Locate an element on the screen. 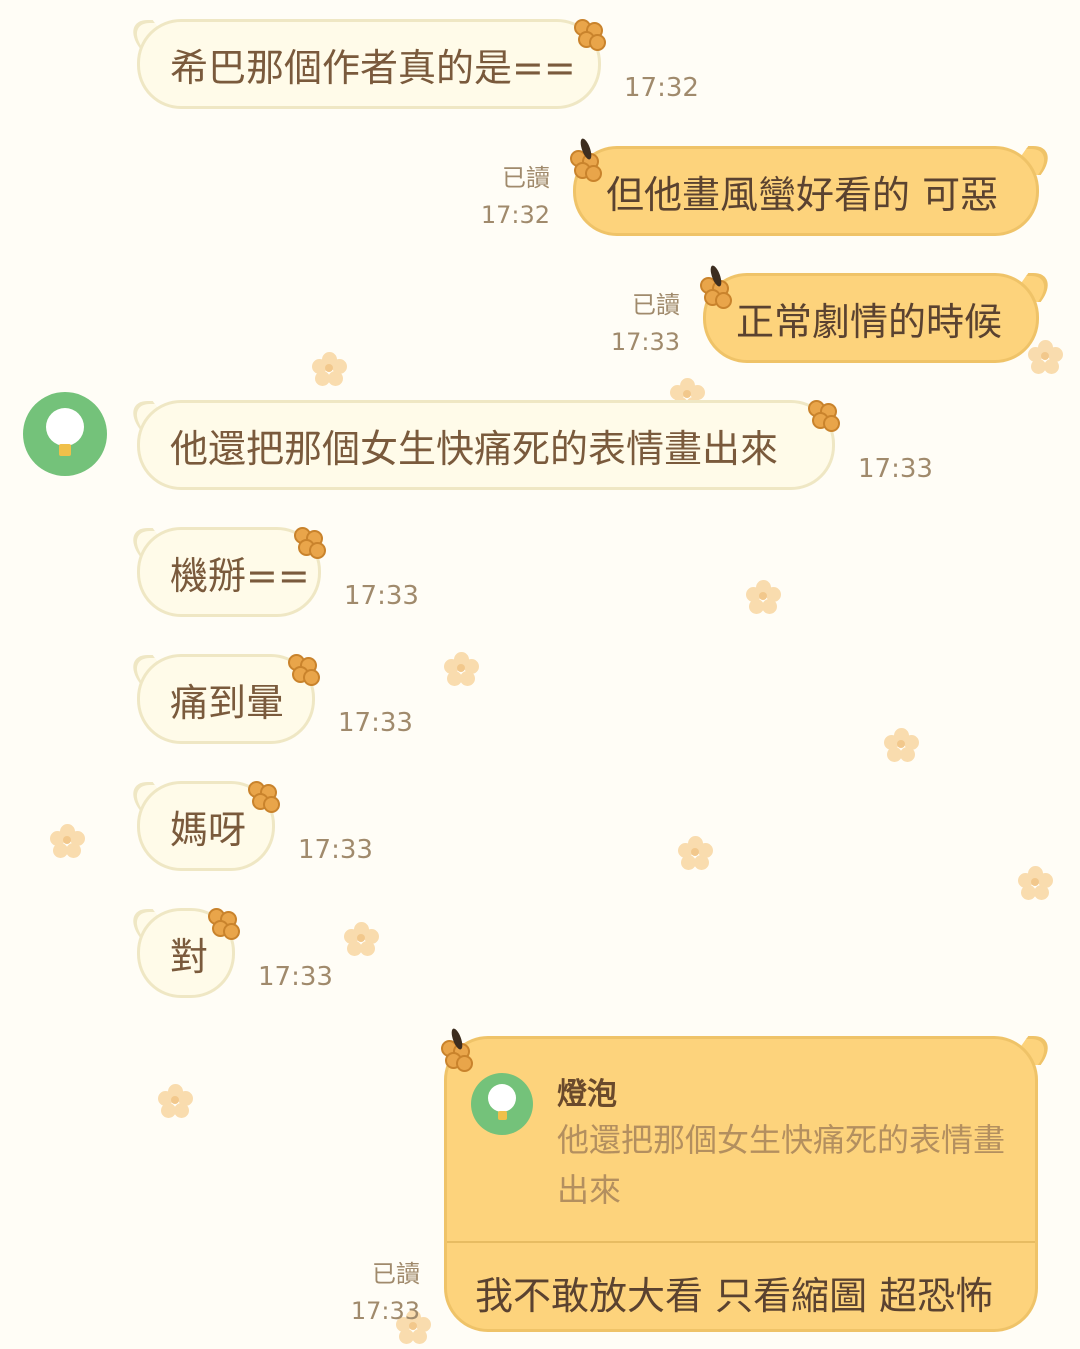 This screenshot has width=1080, height=1349. outgoing-message-bubble: 但他畫風蠻好看的 可惡 is located at coordinates (806, 191).